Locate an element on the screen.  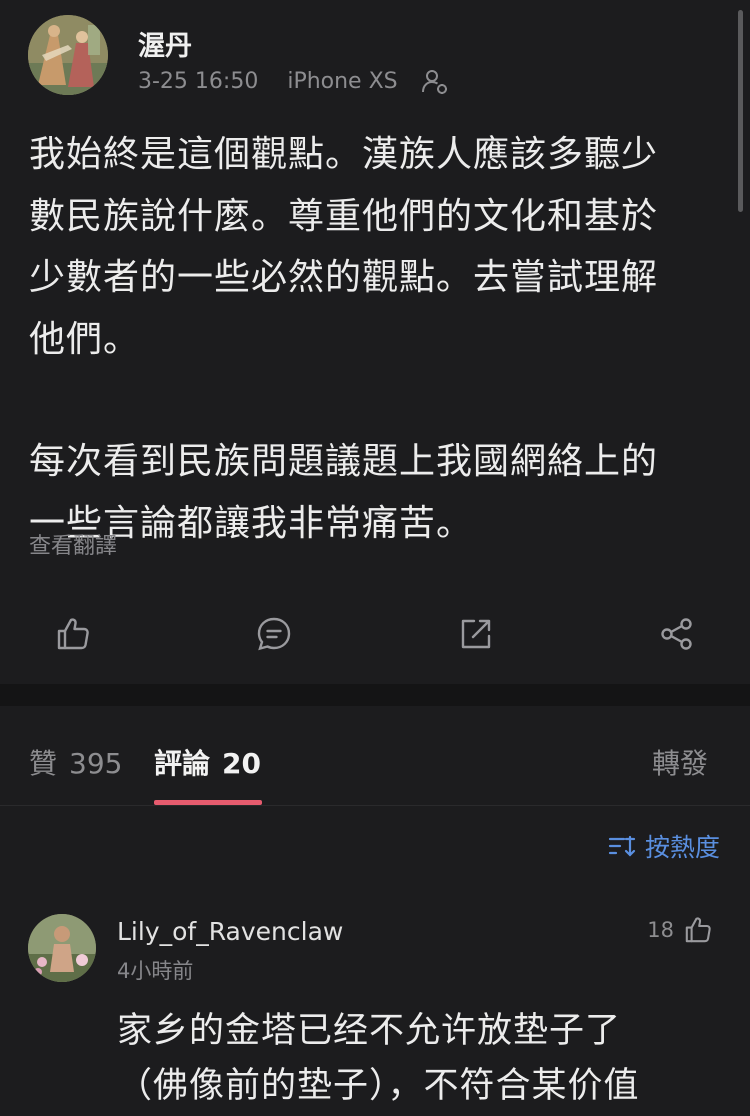
follow-user-icon is located at coordinates (435, 82).